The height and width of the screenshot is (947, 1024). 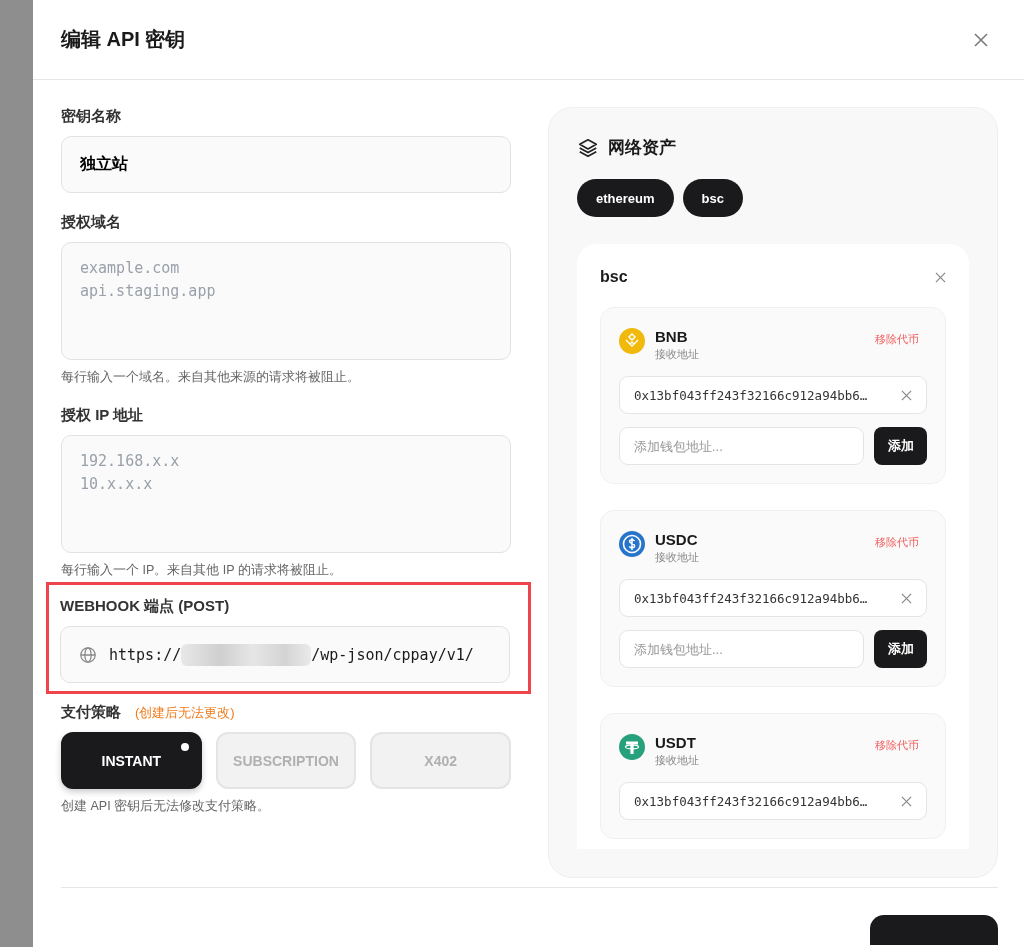 What do you see at coordinates (676, 742) in the screenshot?
I see `token-symbol: USDT` at bounding box center [676, 742].